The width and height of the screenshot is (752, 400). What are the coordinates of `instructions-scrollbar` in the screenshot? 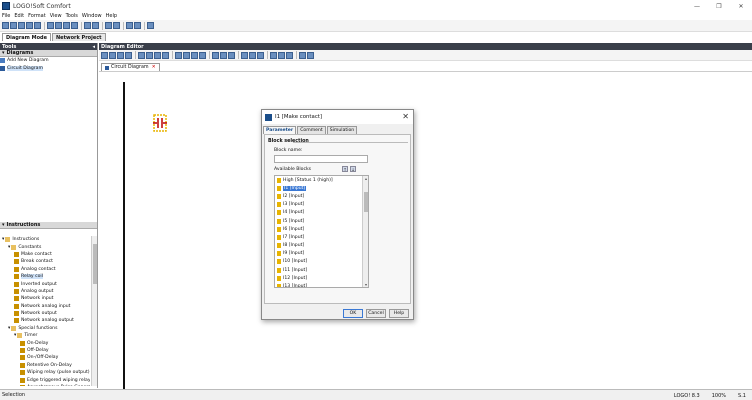 It's located at (94, 311).